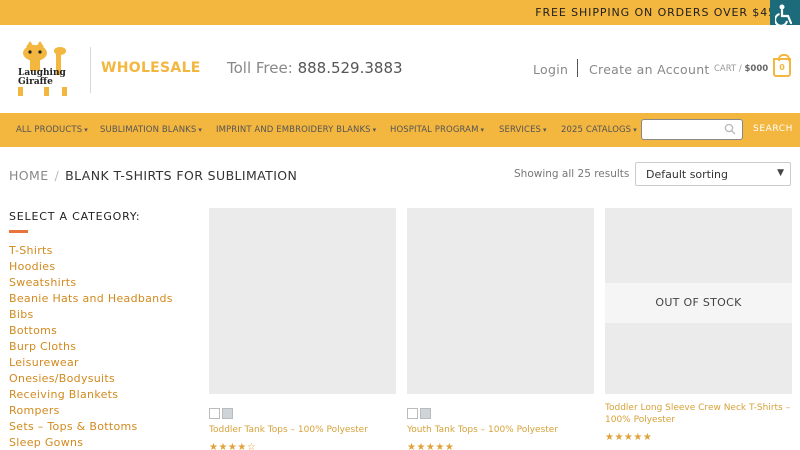 This screenshot has width=800, height=450. What do you see at coordinates (91, 380) in the screenshot?
I see `category-link: Onesies/Bodysuits` at bounding box center [91, 380].